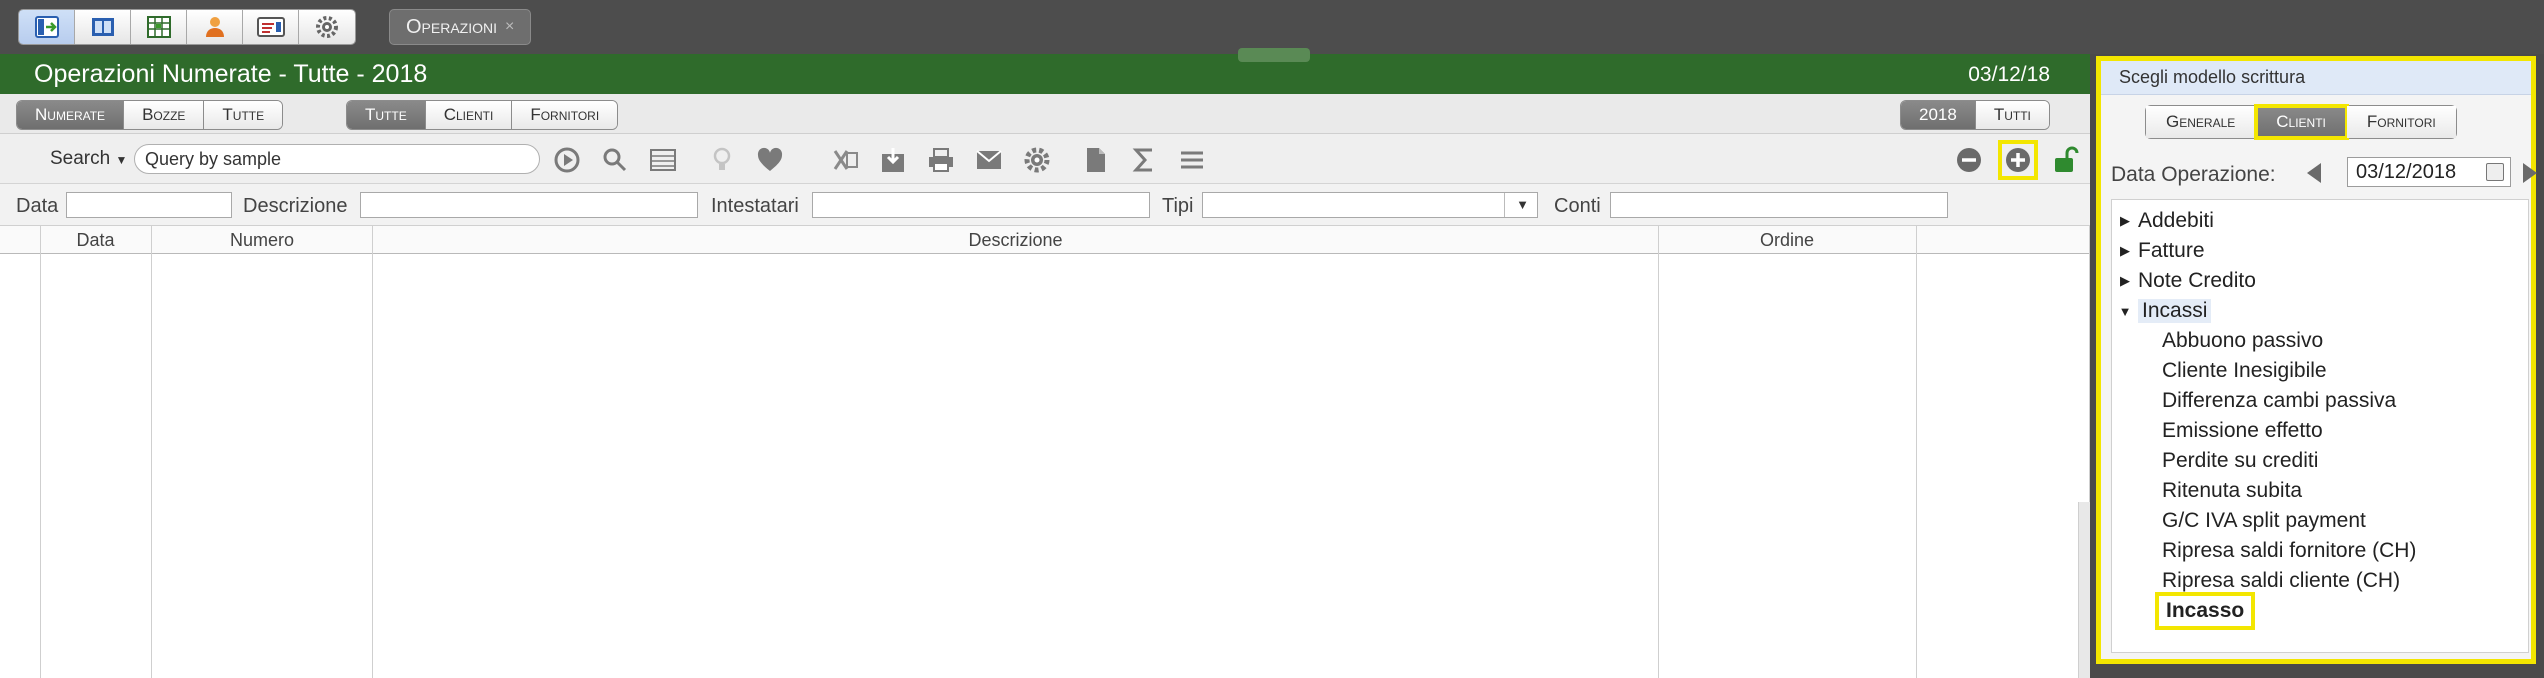 This screenshot has width=2544, height=678. I want to click on tree-leaf-gc-iva-split-payment: G/C IVA split payment, so click(2320, 521).